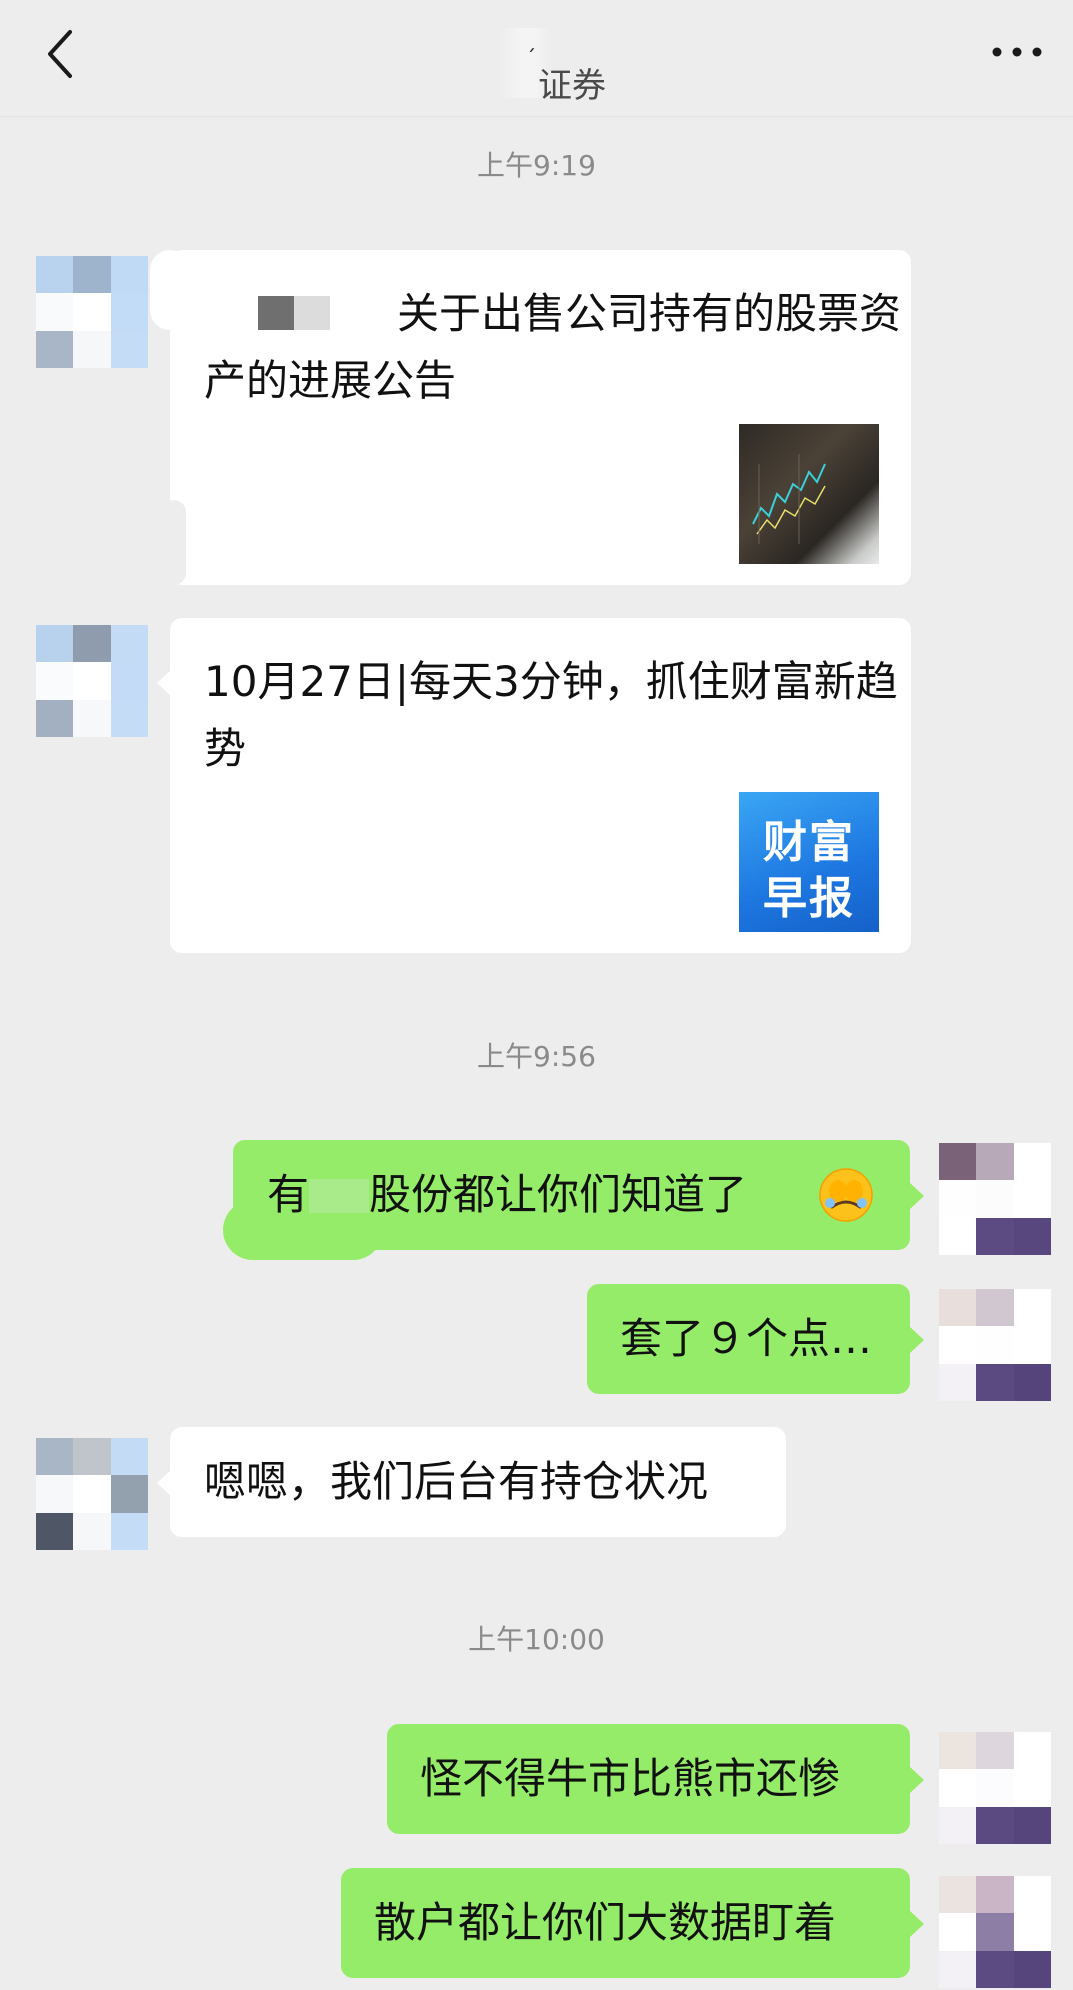 This screenshot has width=1073, height=1990. Describe the element at coordinates (530, 417) in the screenshot. I see `link-card-message: 关于出售公司持有的股票资产的进展公告` at that location.